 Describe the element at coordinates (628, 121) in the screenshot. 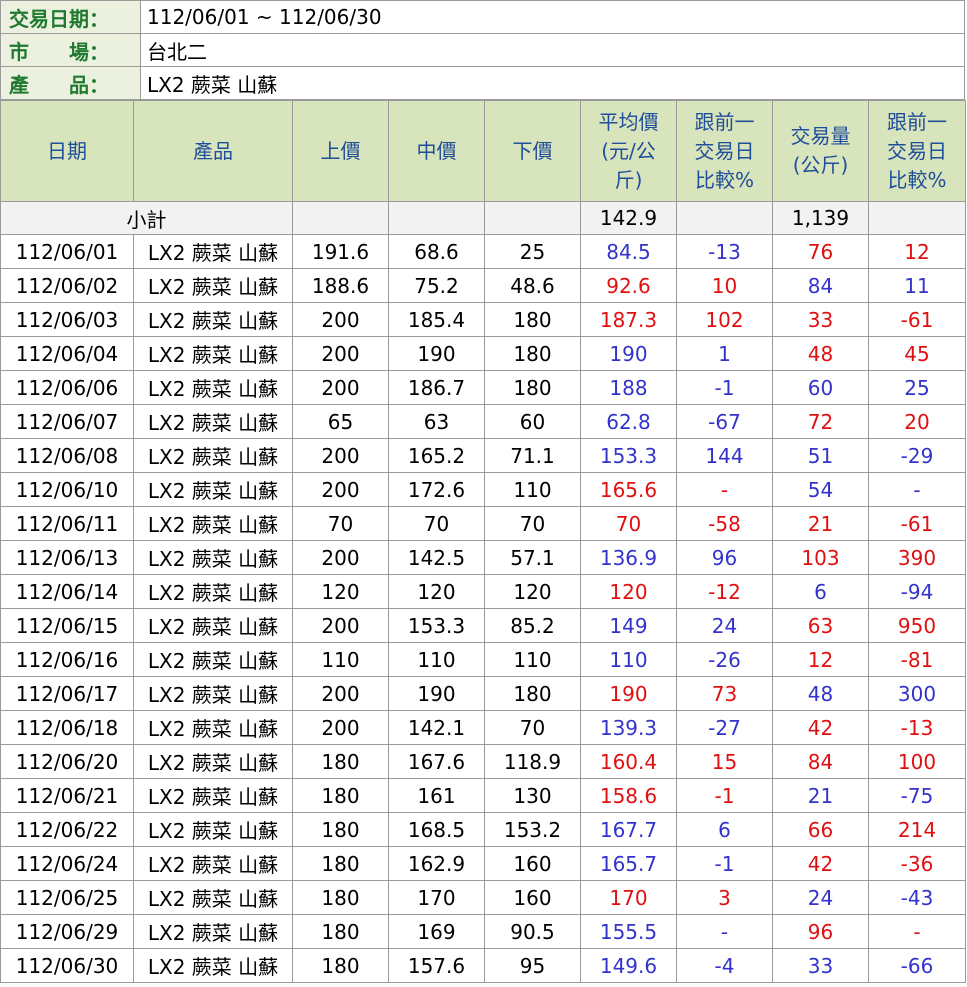

I see `header-line: 平均價` at that location.